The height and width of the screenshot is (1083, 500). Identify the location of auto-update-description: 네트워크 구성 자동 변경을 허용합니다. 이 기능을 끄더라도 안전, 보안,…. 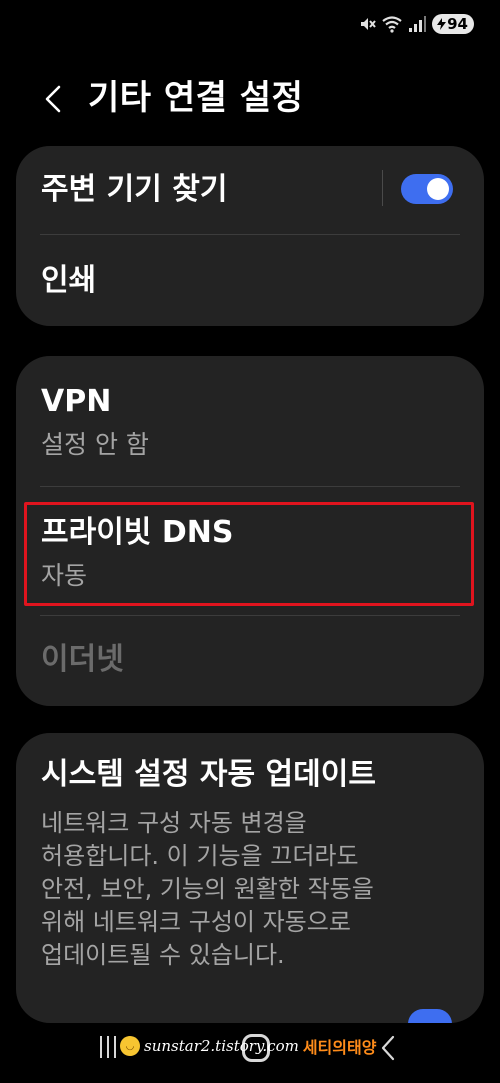
(251, 889).